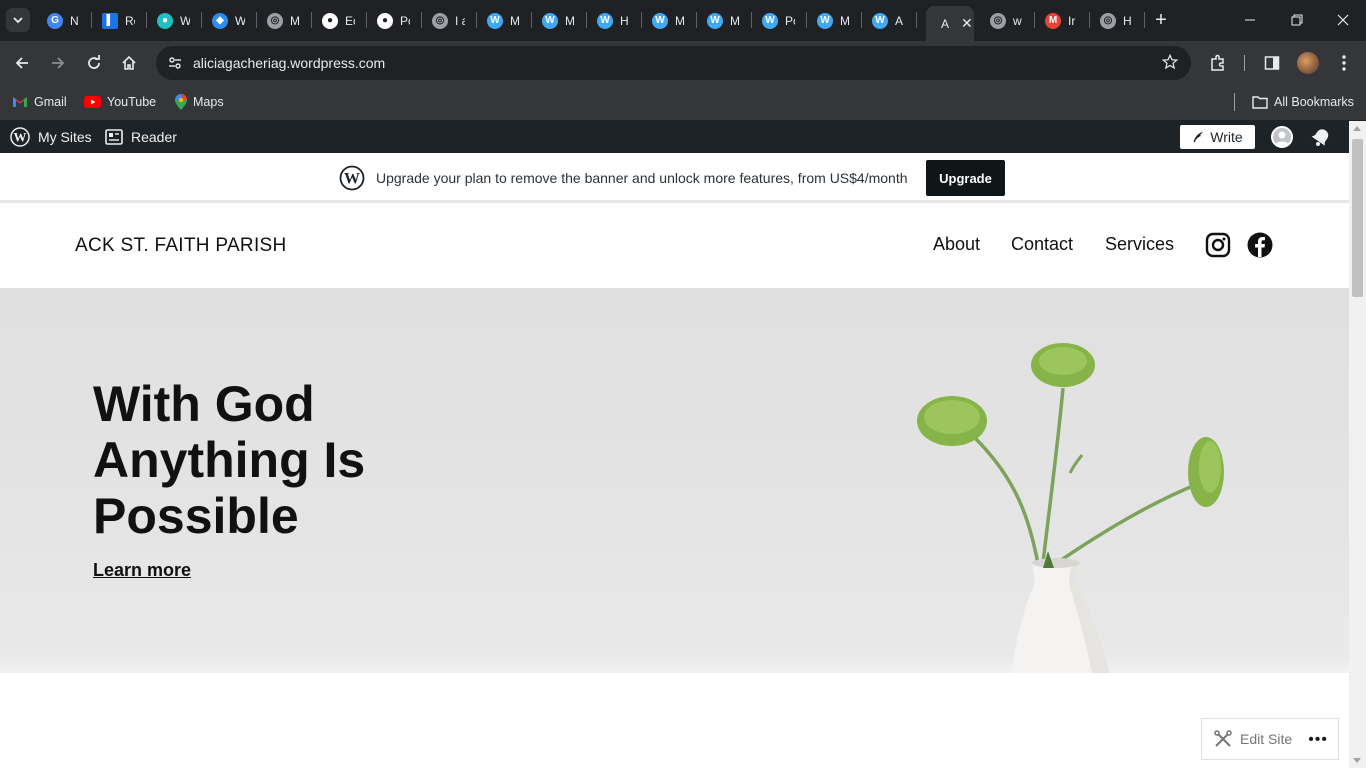 The height and width of the screenshot is (768, 1366). I want to click on restore-button, so click(1297, 20).